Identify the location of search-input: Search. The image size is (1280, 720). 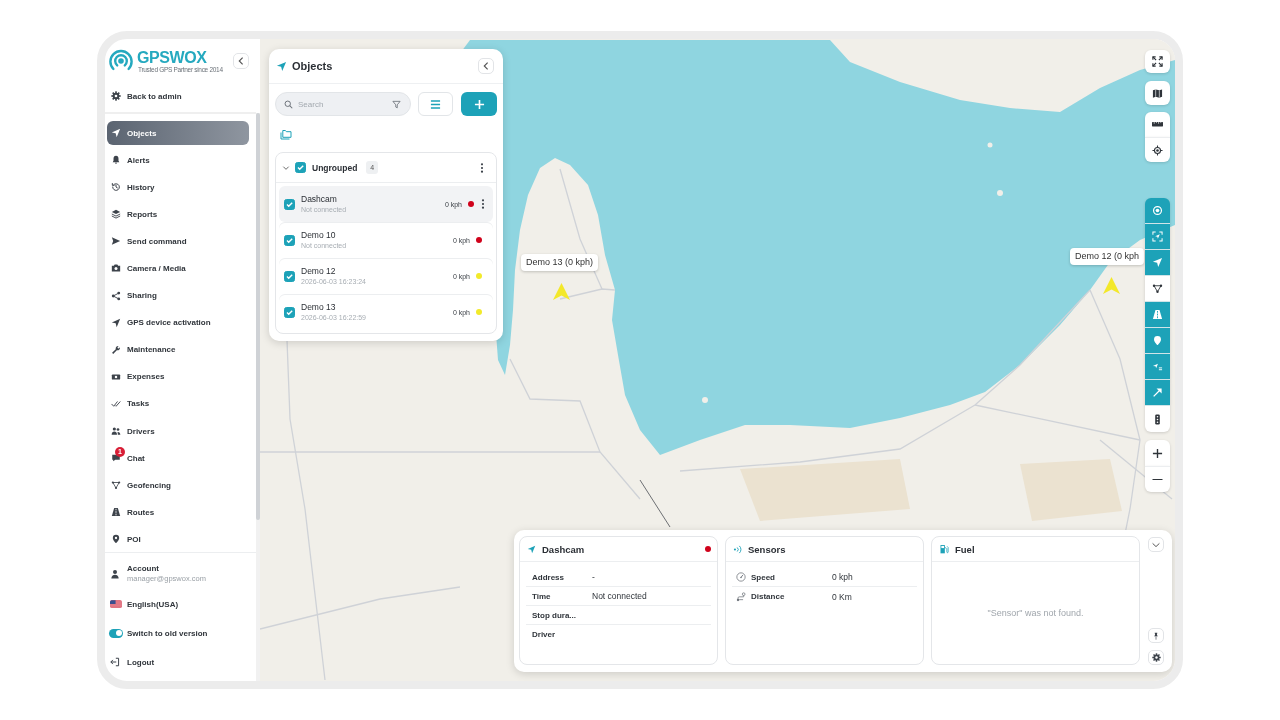
(342, 104).